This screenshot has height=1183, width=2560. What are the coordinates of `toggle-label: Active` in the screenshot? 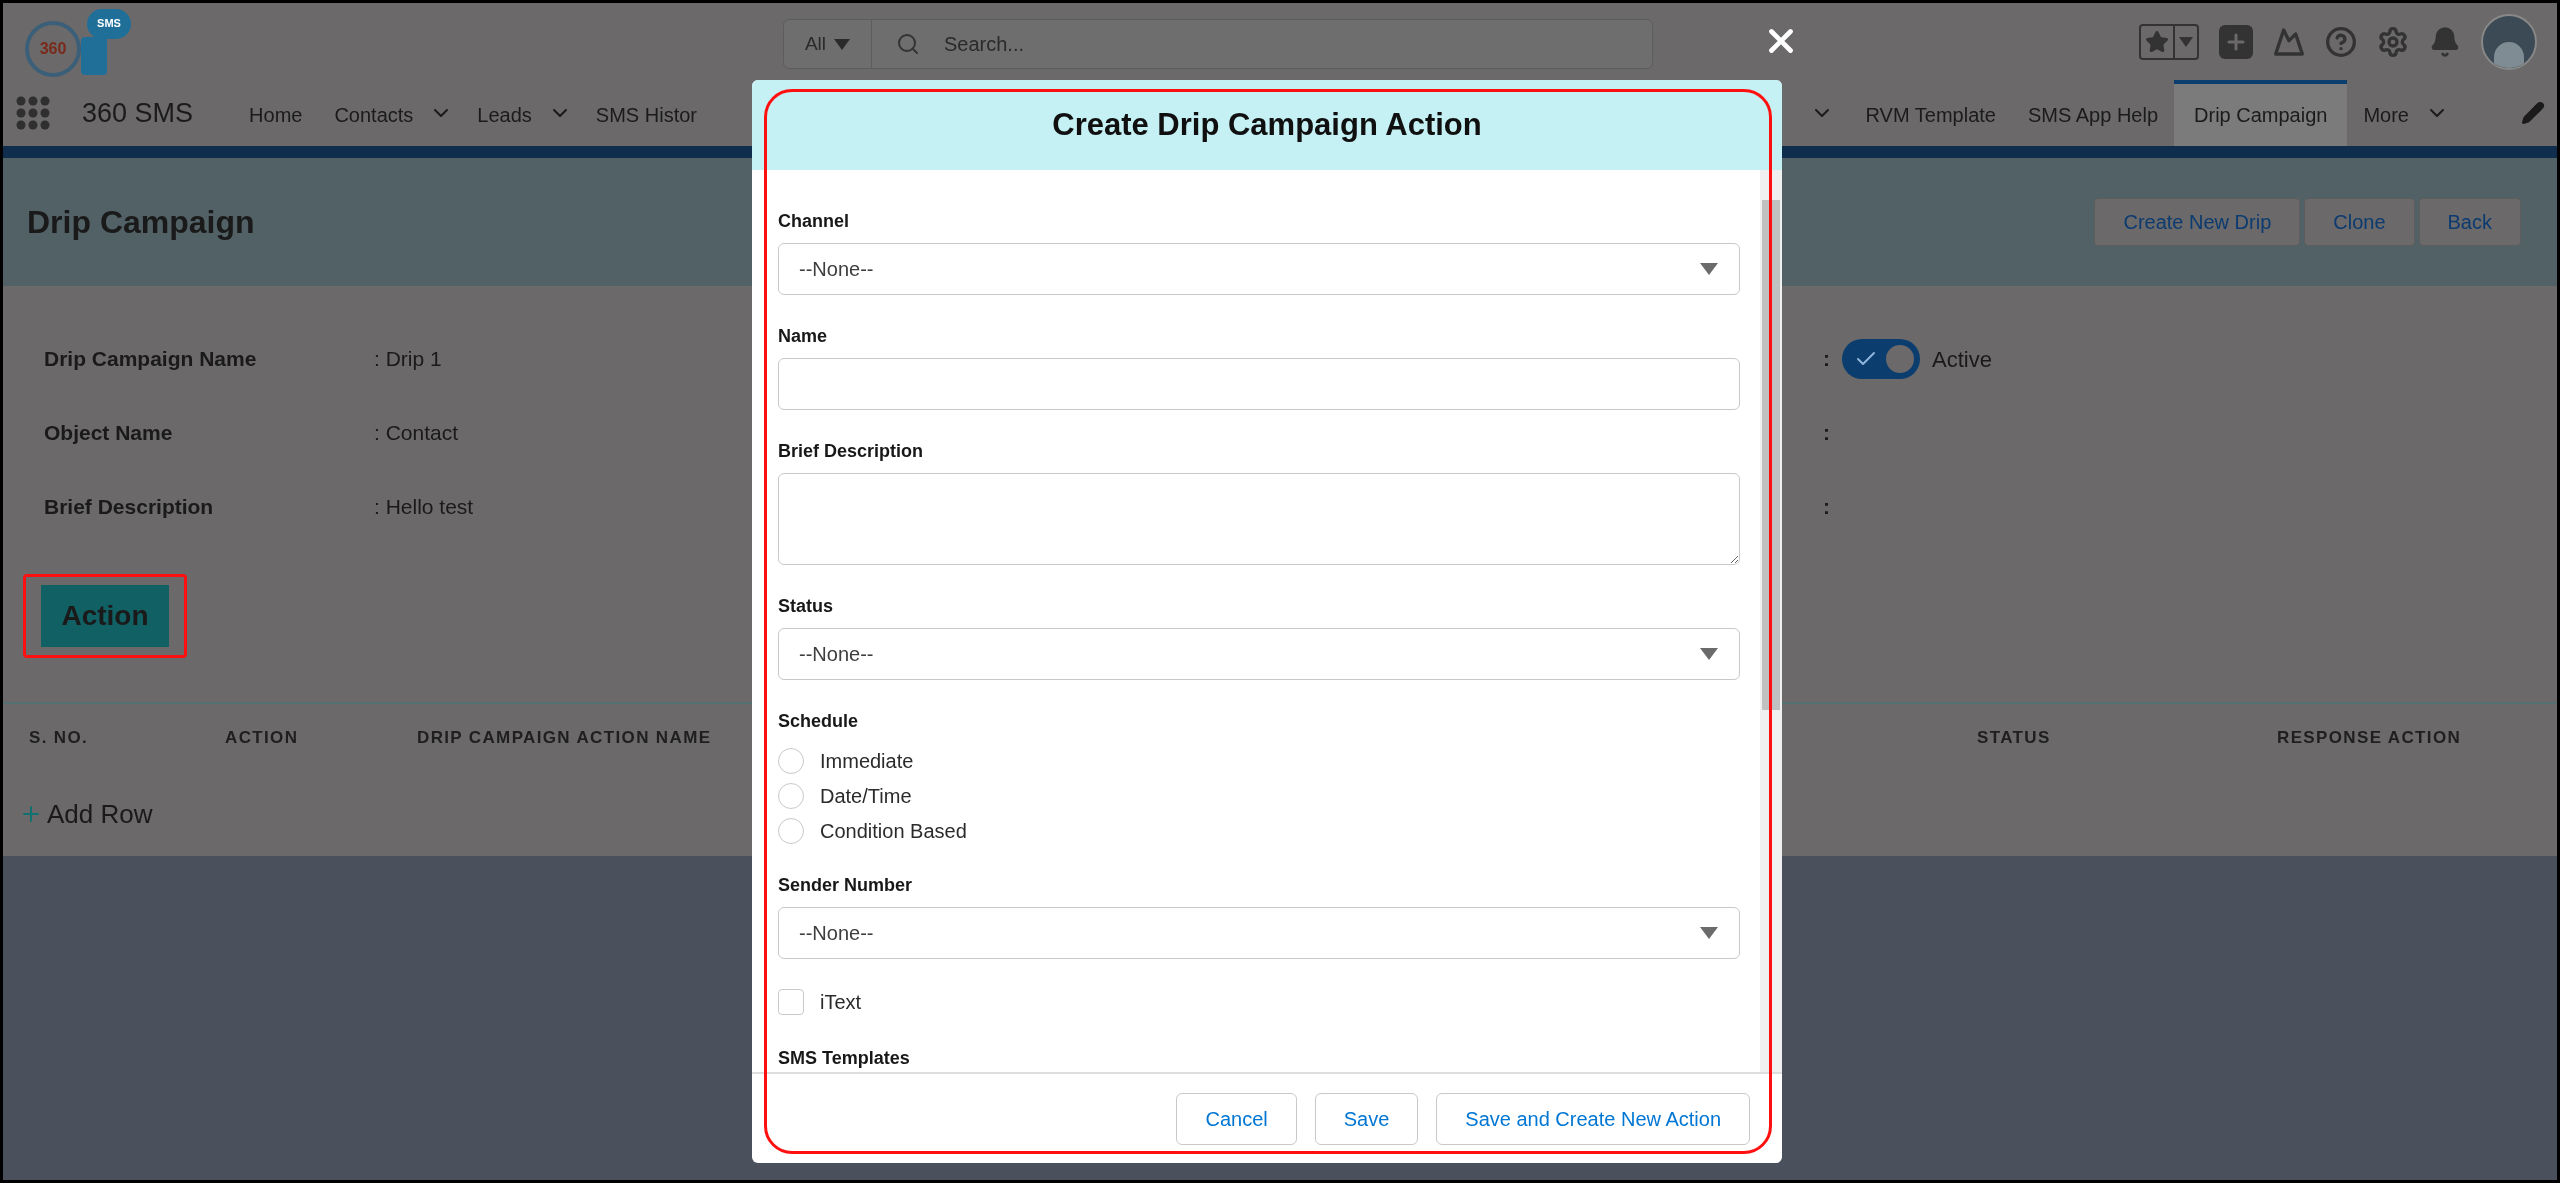 It's located at (1962, 359).